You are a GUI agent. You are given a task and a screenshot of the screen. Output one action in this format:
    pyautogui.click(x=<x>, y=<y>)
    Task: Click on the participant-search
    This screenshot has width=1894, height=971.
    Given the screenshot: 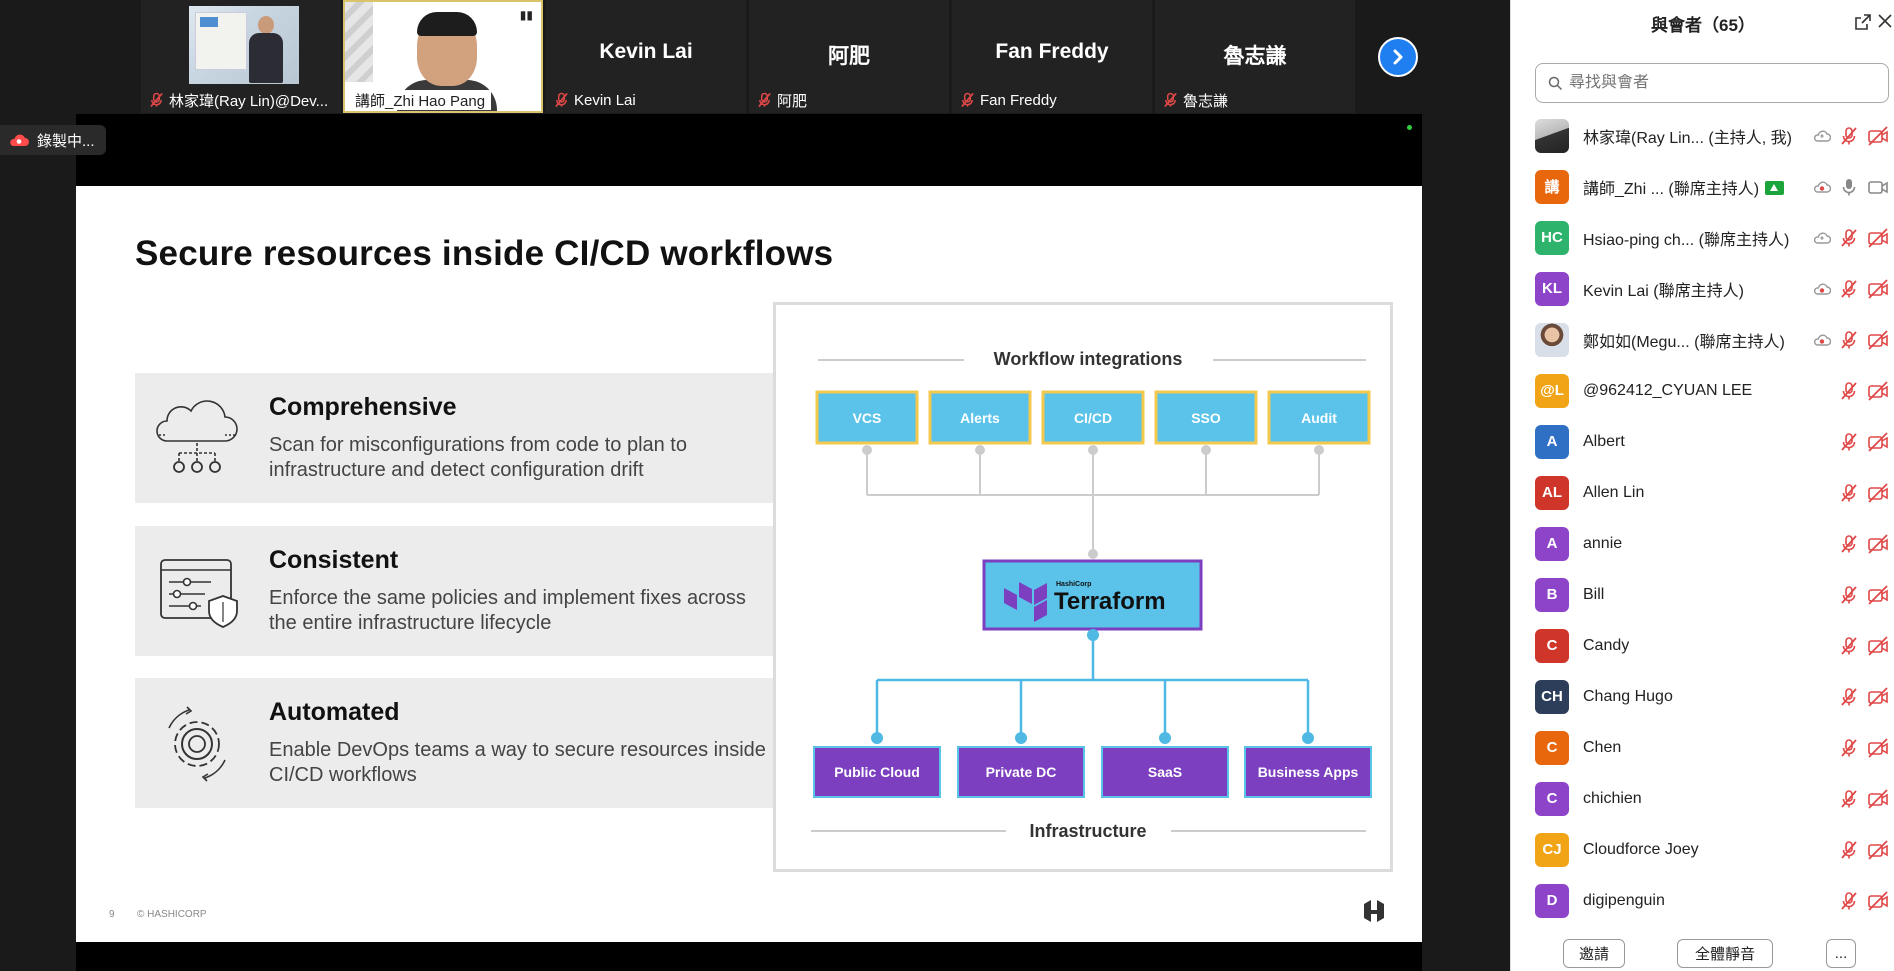 What is the action you would take?
    pyautogui.click(x=1712, y=83)
    